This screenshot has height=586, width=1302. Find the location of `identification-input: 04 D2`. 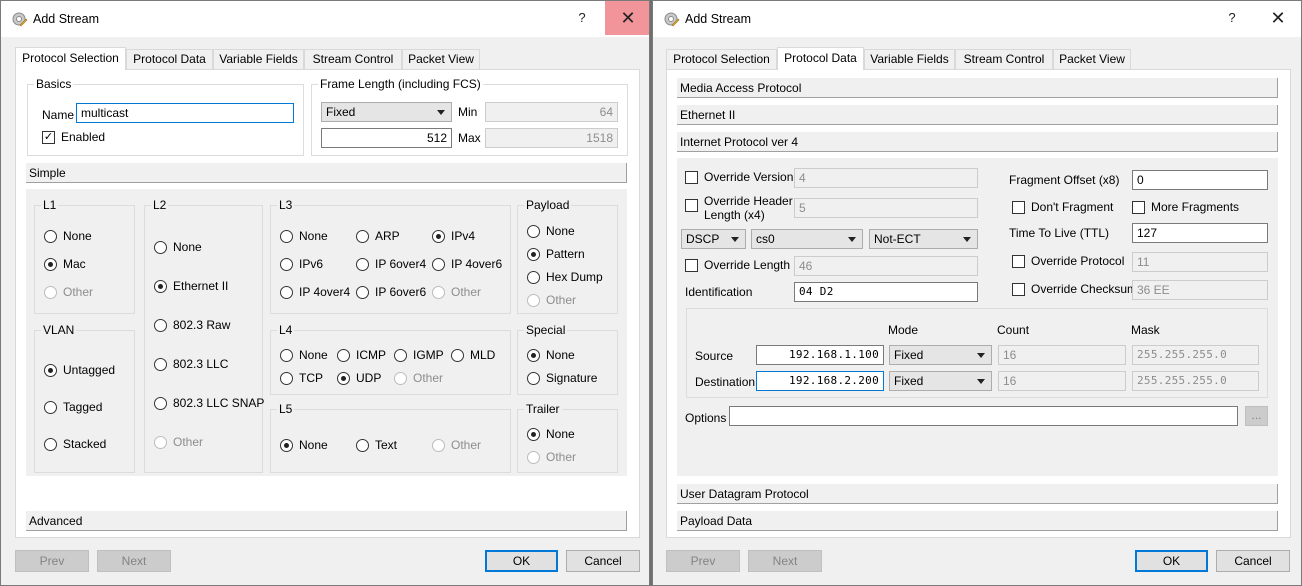

identification-input: 04 D2 is located at coordinates (886, 292).